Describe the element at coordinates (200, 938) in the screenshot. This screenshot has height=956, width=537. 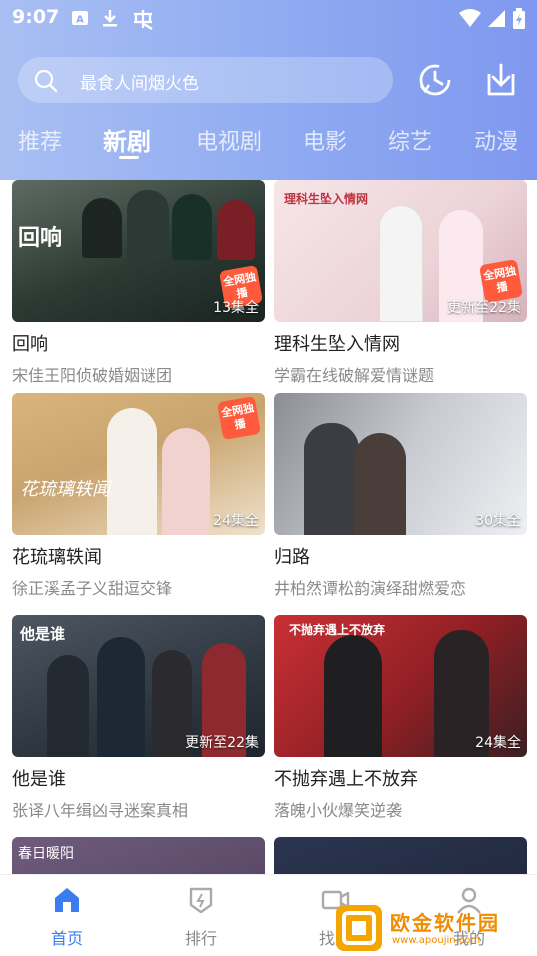
I see `nav-label: 排行` at that location.